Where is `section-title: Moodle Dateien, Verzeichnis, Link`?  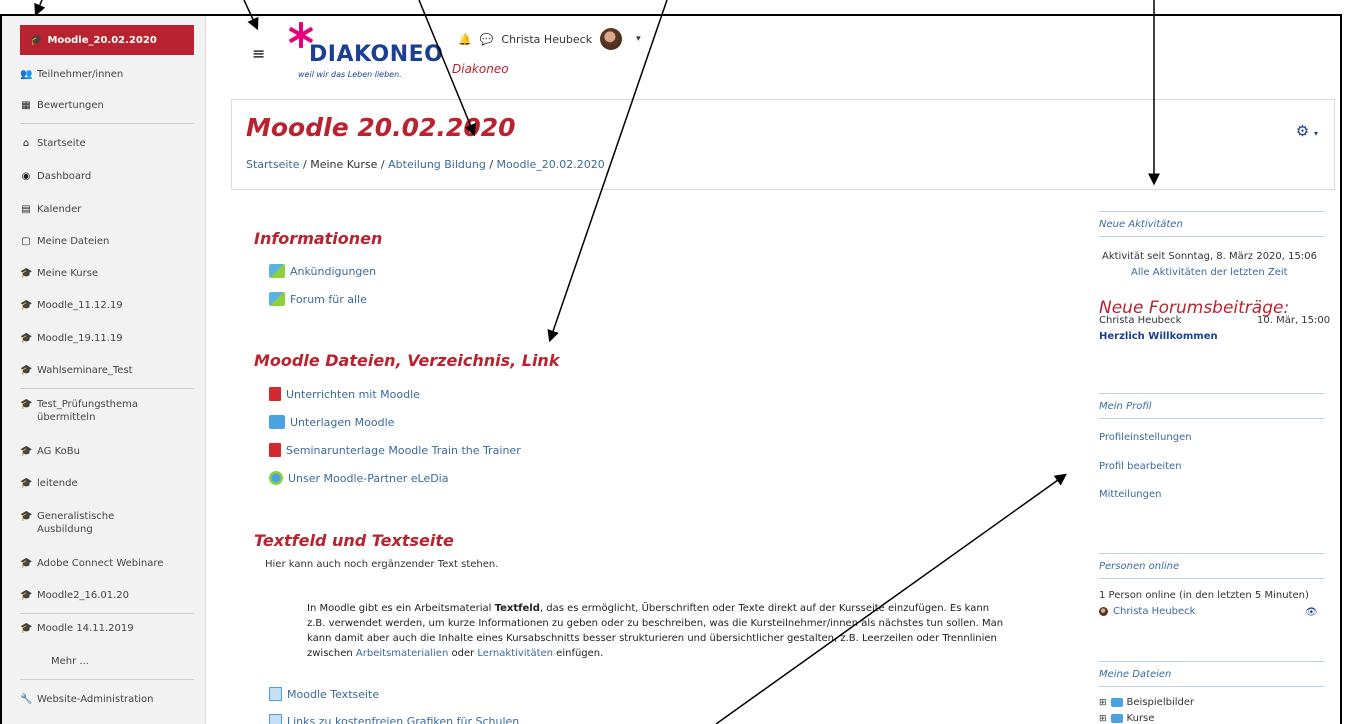 section-title: Moodle Dateien, Verzeichnis, Link is located at coordinates (407, 360).